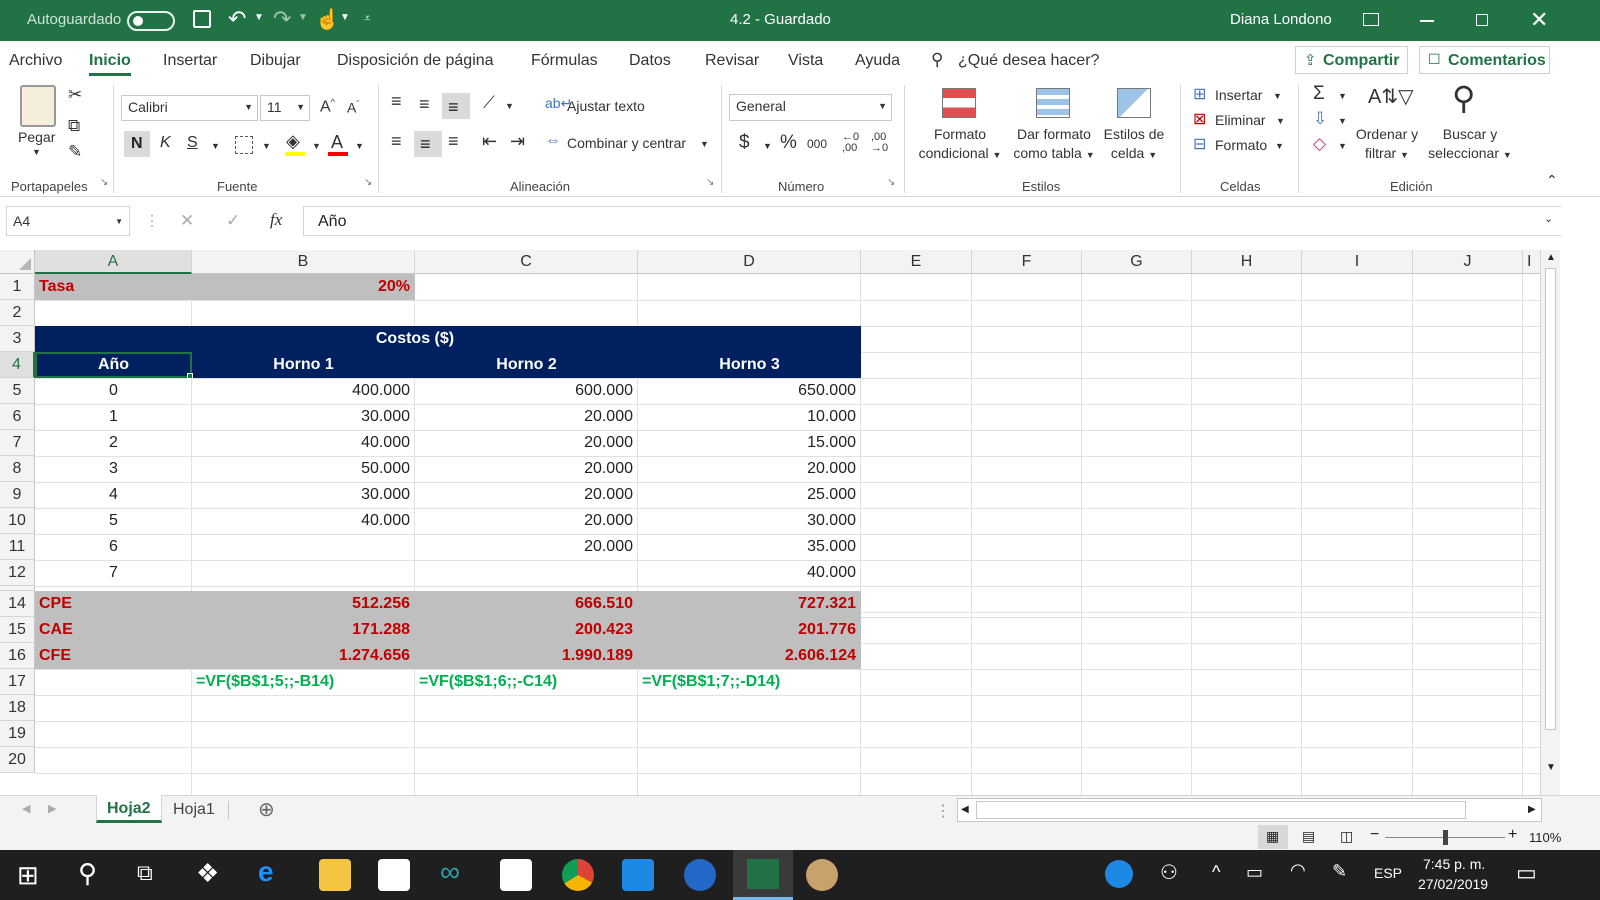 This screenshot has height=900, width=1600. I want to click on summary-value: 1.274.656, so click(303, 656).